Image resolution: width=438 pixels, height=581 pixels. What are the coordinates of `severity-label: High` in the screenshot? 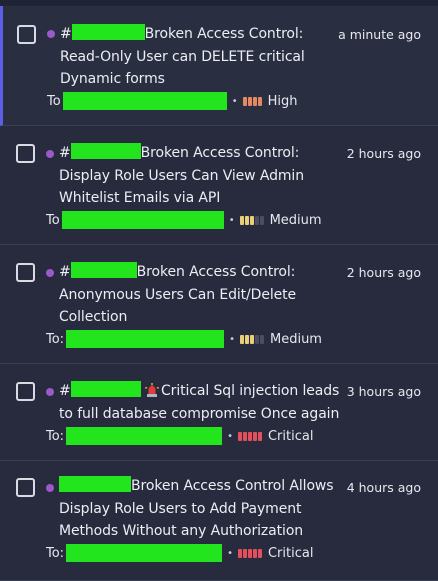 It's located at (282, 101).